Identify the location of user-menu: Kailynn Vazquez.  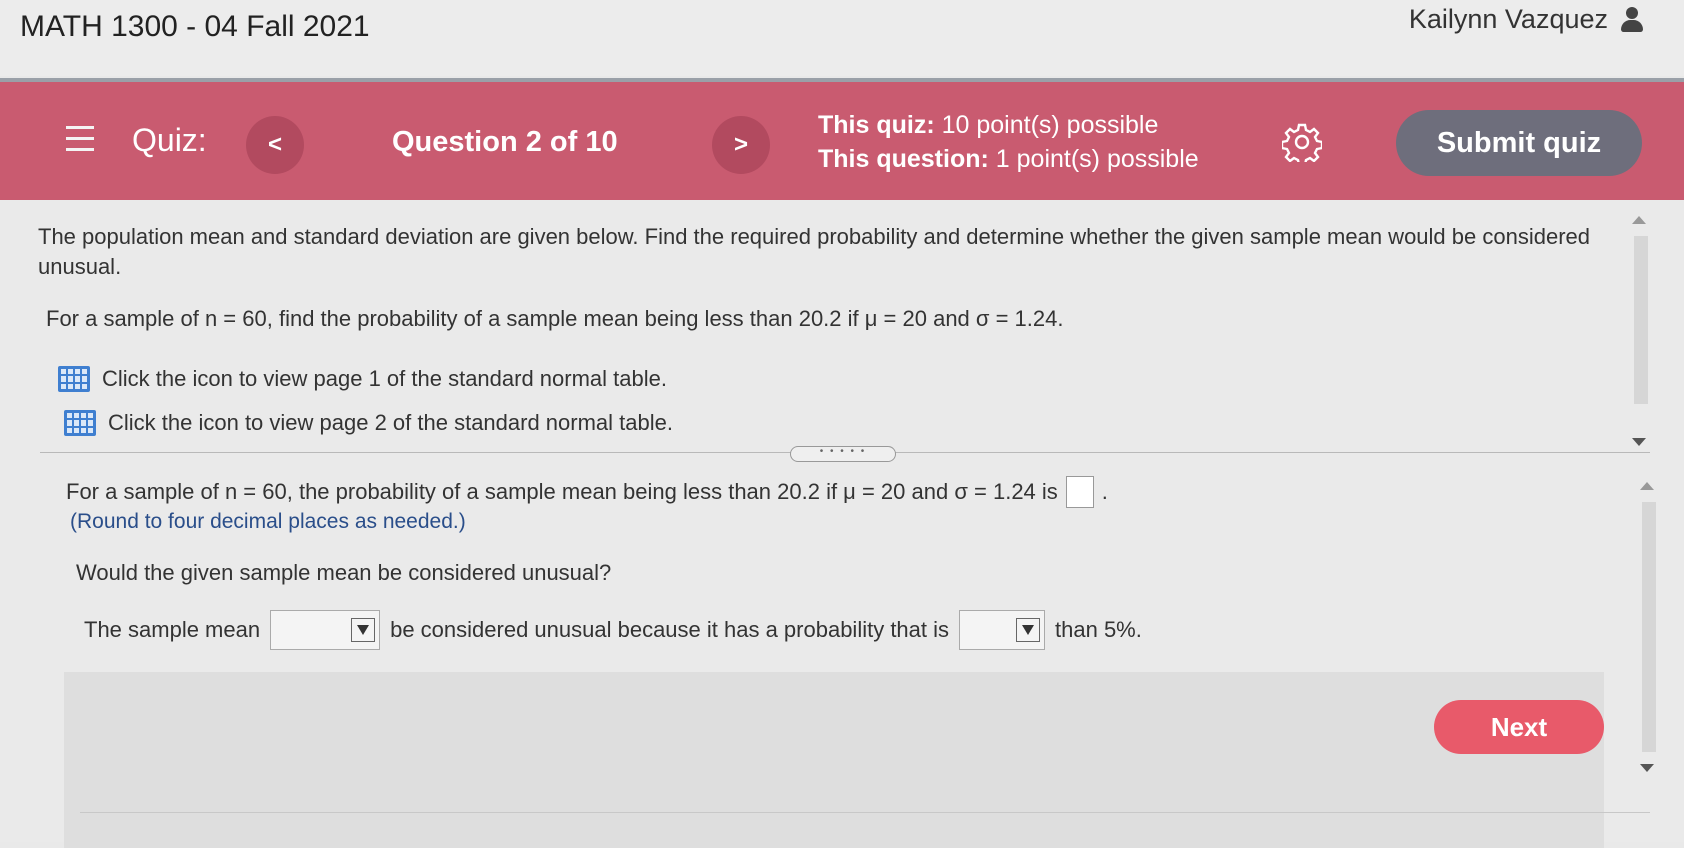
(1526, 19).